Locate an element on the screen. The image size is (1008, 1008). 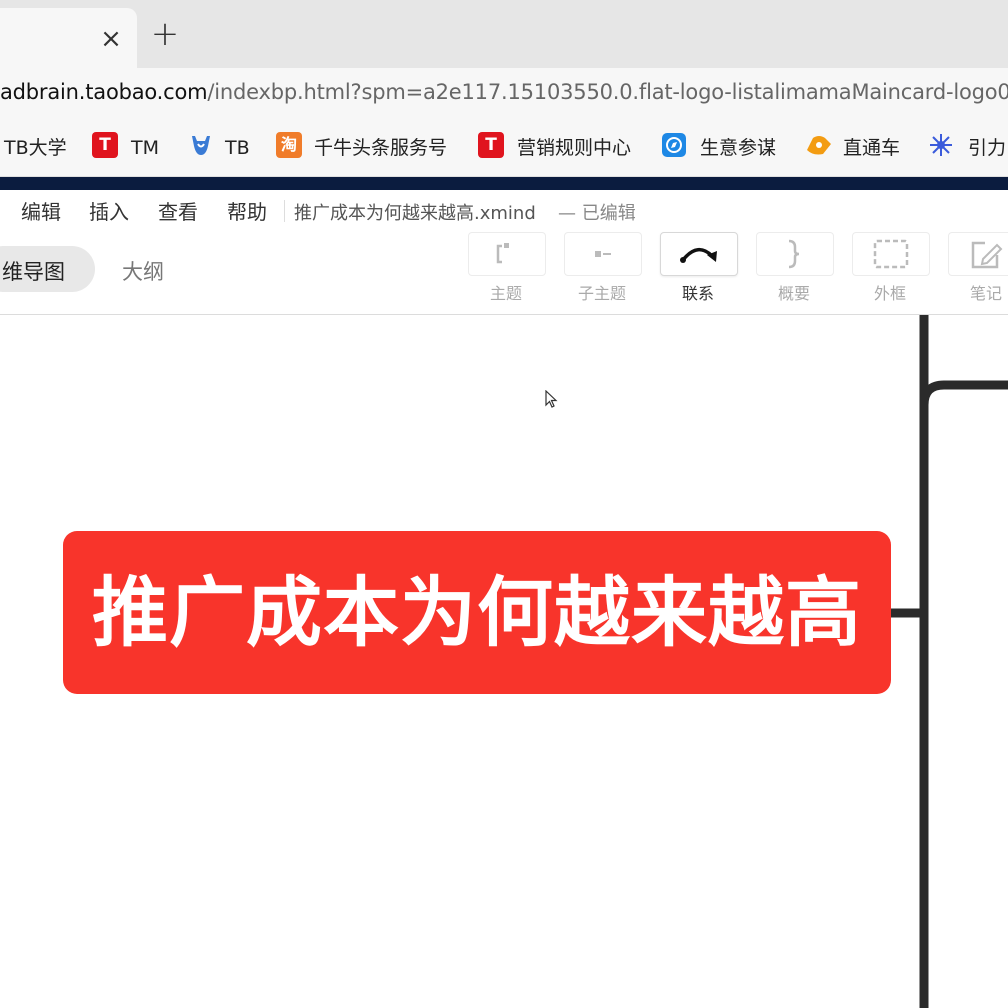
subtopic-button is located at coordinates (603, 254).